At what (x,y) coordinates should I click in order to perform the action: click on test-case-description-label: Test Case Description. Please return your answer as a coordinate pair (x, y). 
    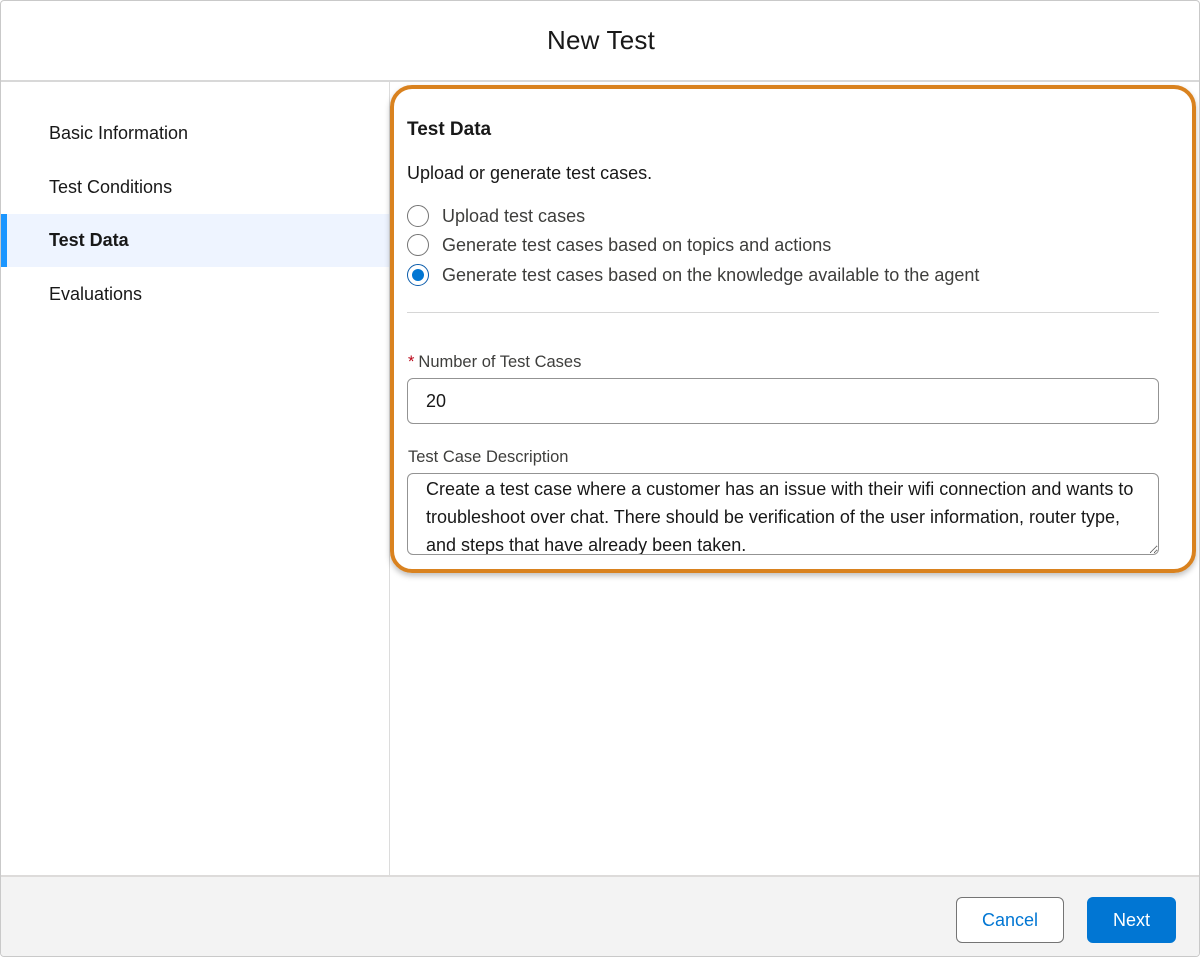
    Looking at the image, I should click on (488, 457).